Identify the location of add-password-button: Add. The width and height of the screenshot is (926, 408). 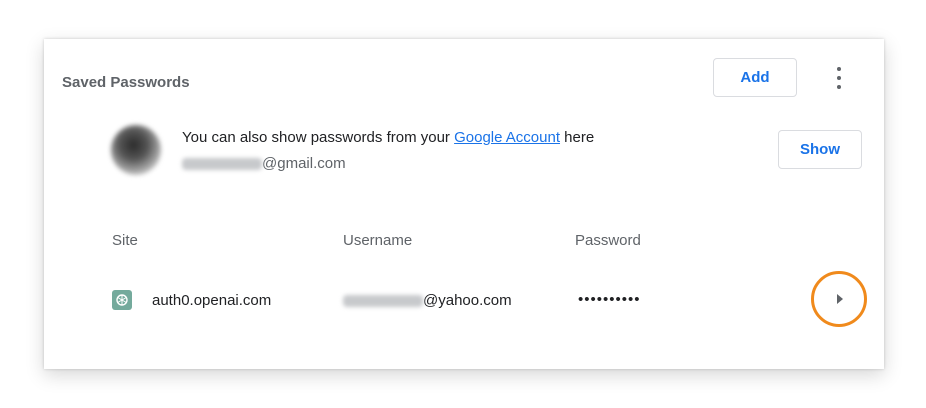
(755, 77).